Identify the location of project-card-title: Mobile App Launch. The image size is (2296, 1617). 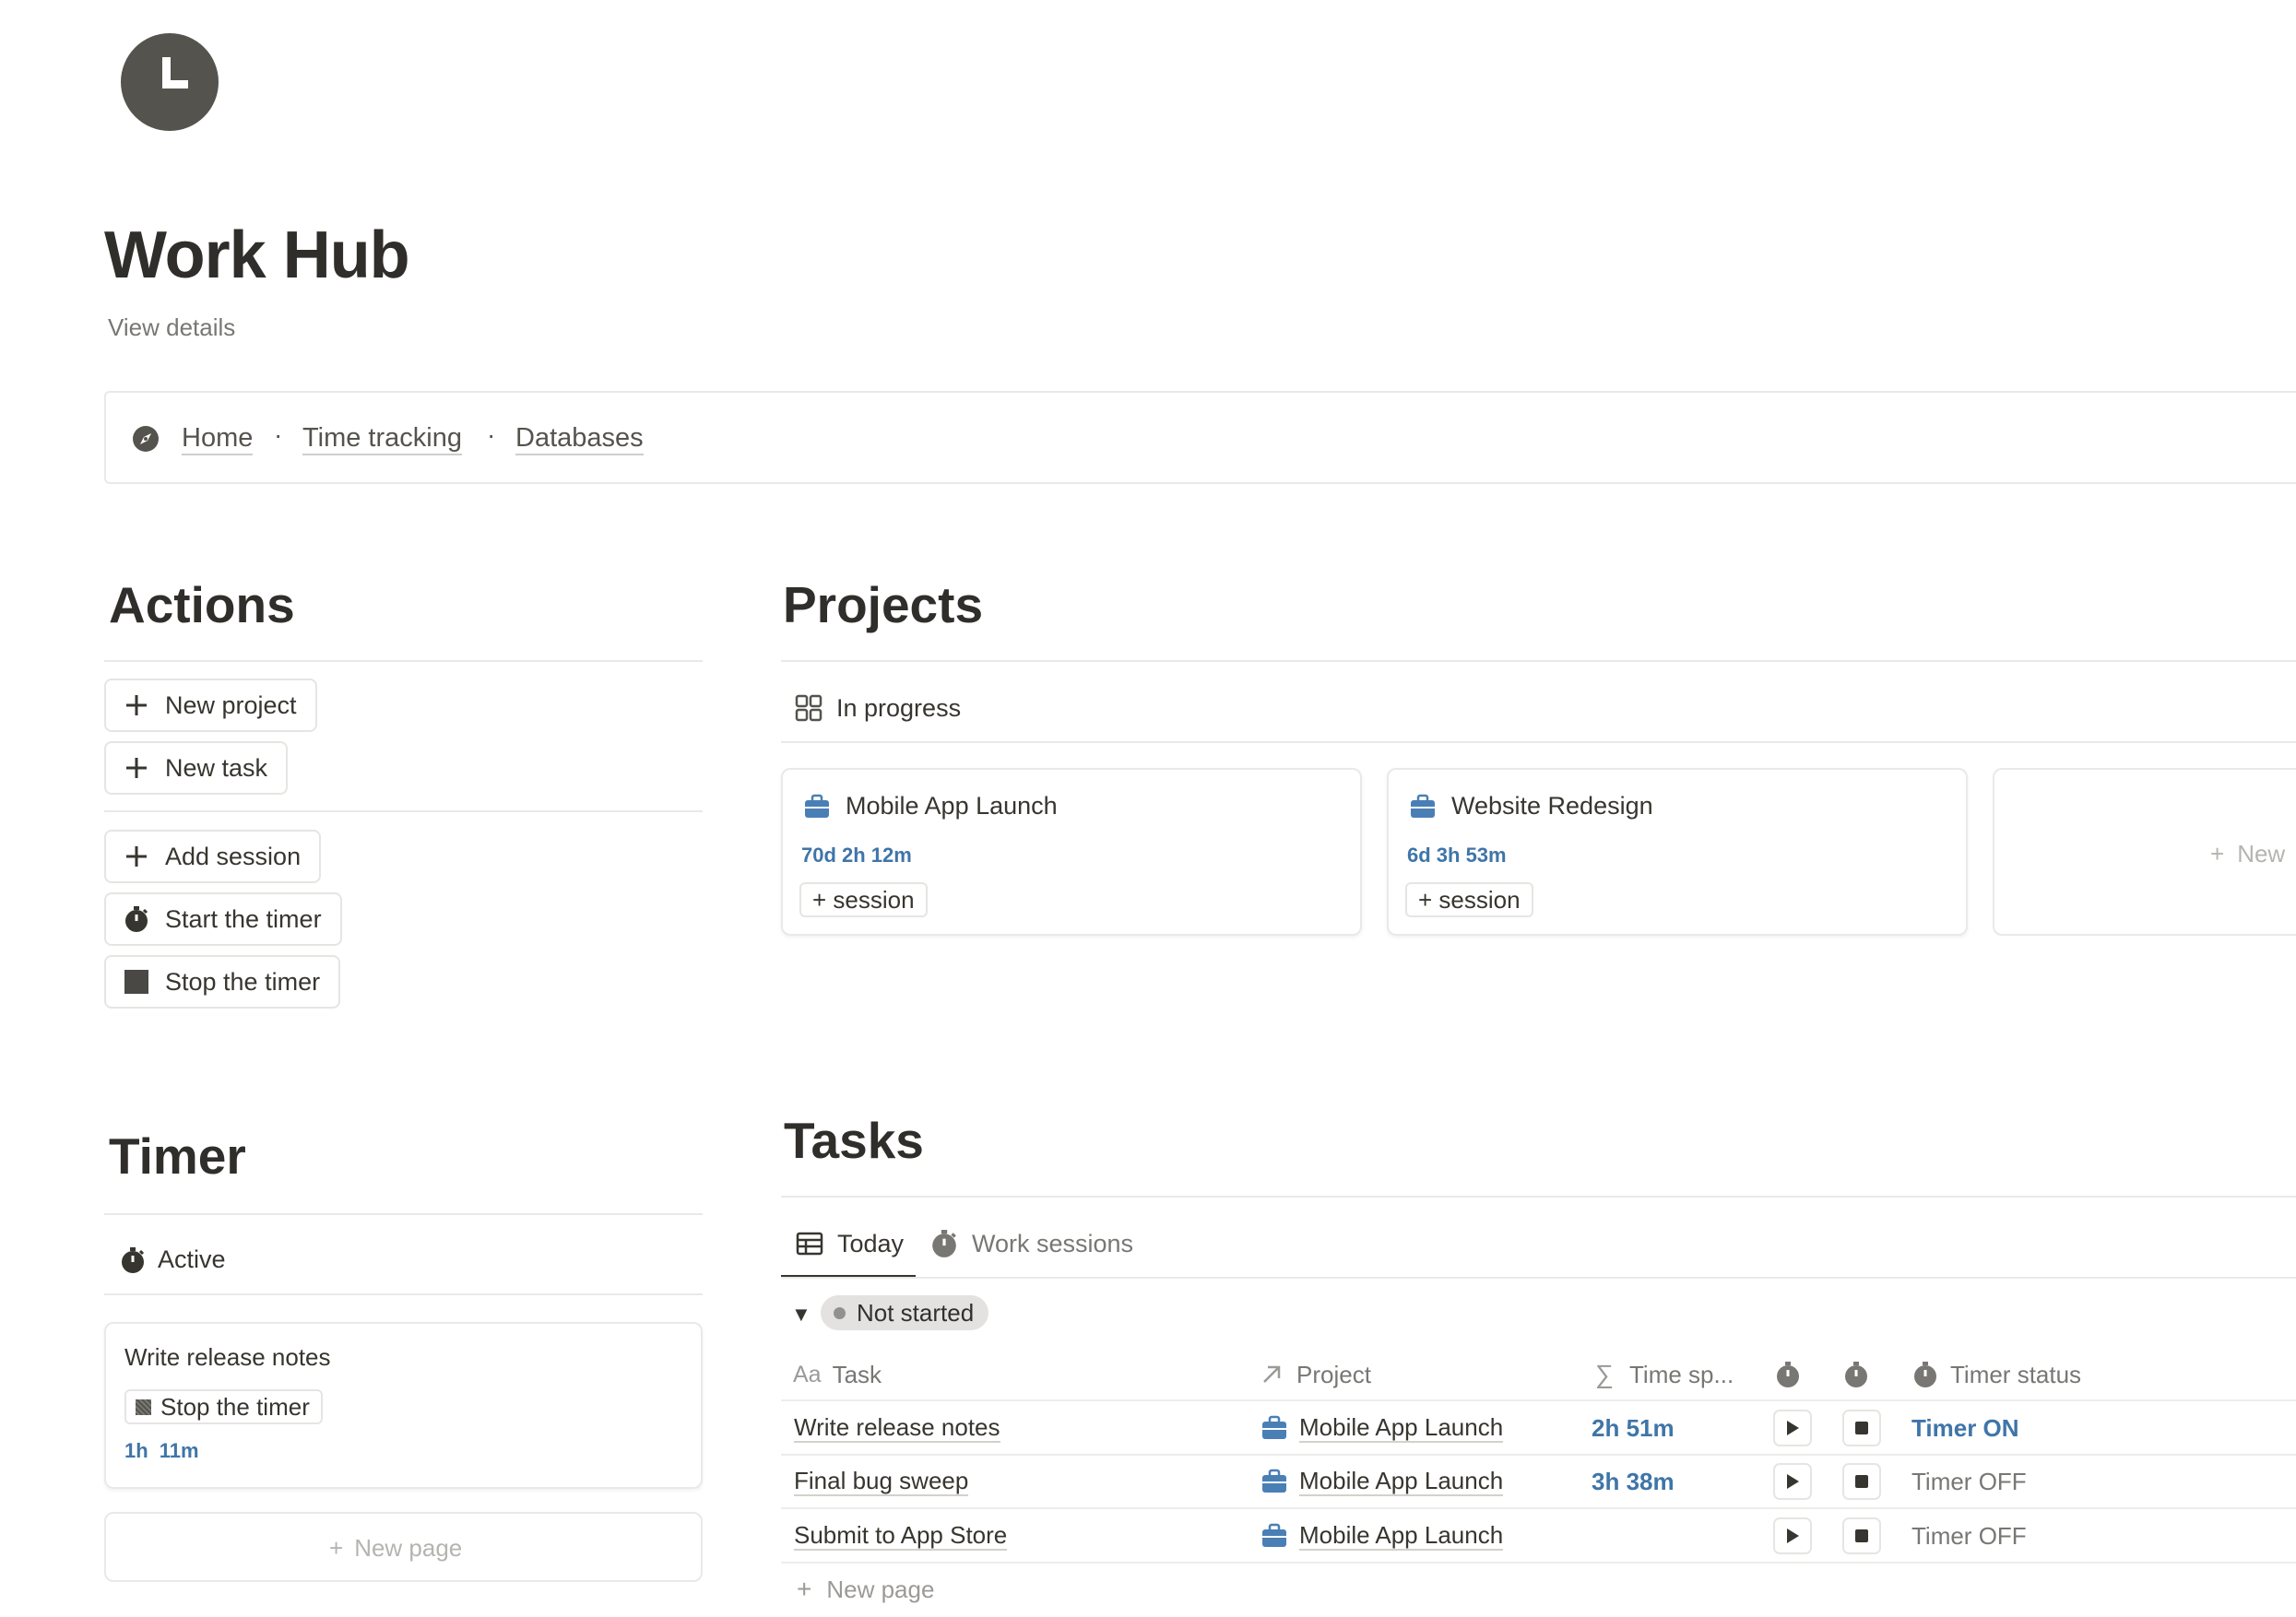
(930, 806).